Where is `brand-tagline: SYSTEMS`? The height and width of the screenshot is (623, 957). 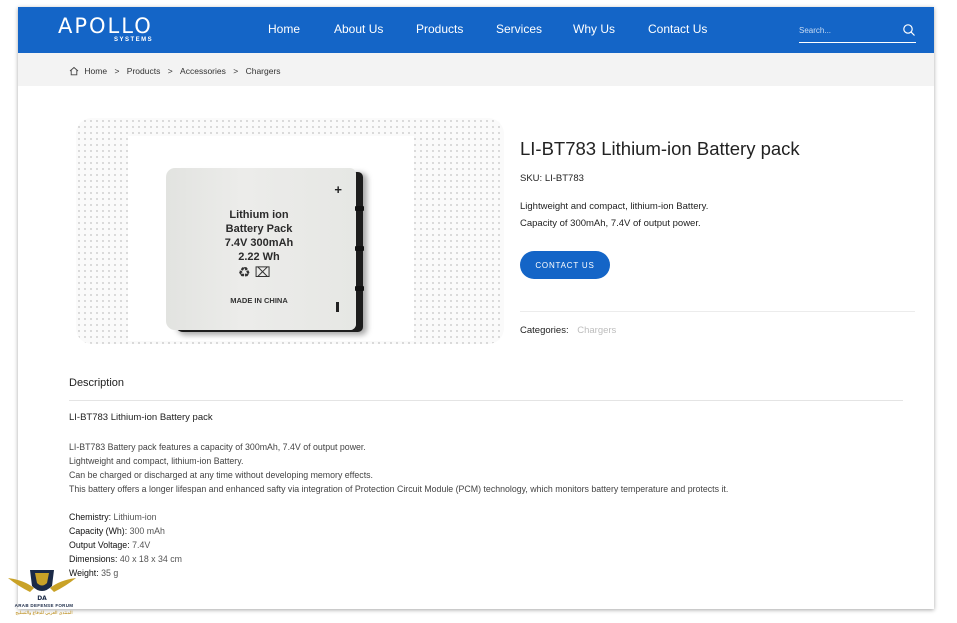 brand-tagline: SYSTEMS is located at coordinates (134, 40).